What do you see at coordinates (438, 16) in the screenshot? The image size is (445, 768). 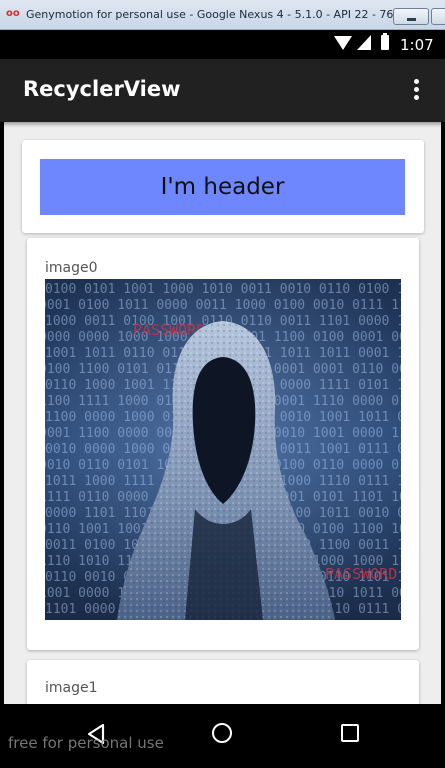 I see `maximize-button` at bounding box center [438, 16].